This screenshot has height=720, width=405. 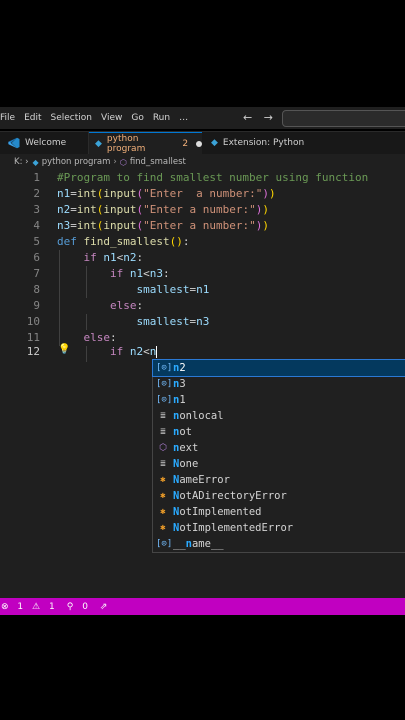 I want to click on ports-status: ⚲ 0, so click(x=80, y=607).